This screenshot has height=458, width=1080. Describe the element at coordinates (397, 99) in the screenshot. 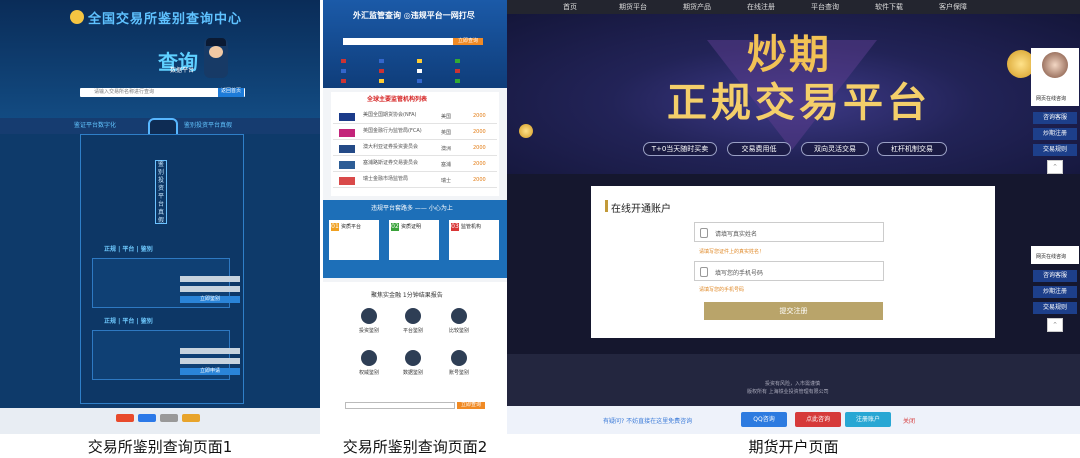

I see `list-title: 全球主要监管机构列表` at that location.